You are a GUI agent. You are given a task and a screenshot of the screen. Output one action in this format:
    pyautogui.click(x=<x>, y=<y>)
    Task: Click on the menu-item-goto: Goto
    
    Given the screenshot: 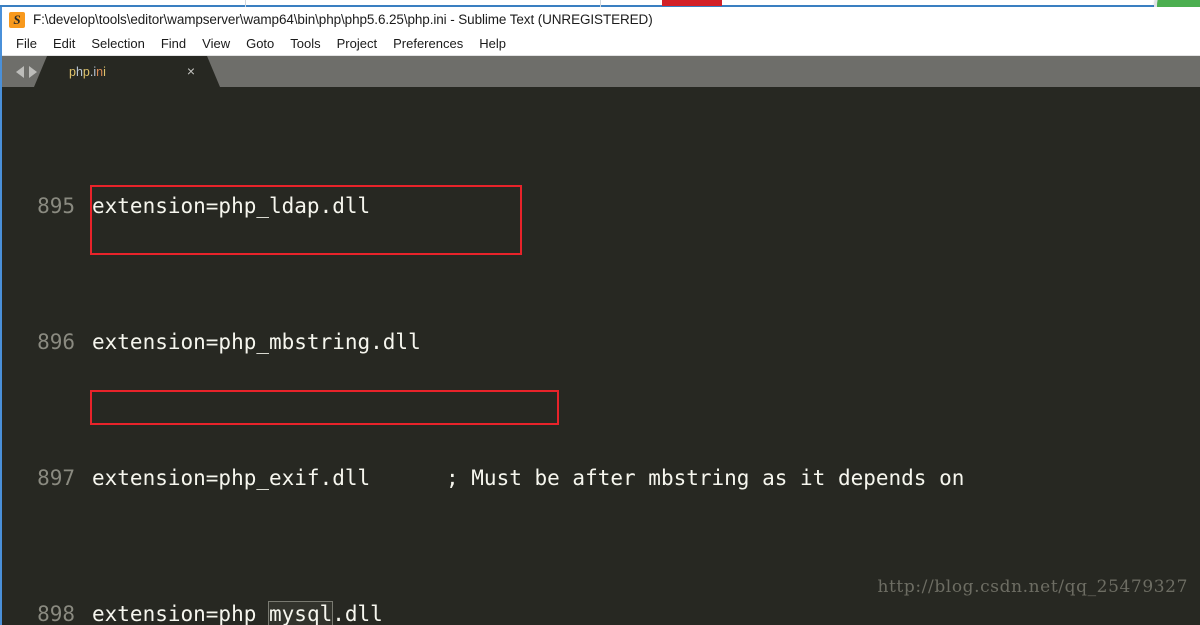 What is the action you would take?
    pyautogui.click(x=260, y=43)
    